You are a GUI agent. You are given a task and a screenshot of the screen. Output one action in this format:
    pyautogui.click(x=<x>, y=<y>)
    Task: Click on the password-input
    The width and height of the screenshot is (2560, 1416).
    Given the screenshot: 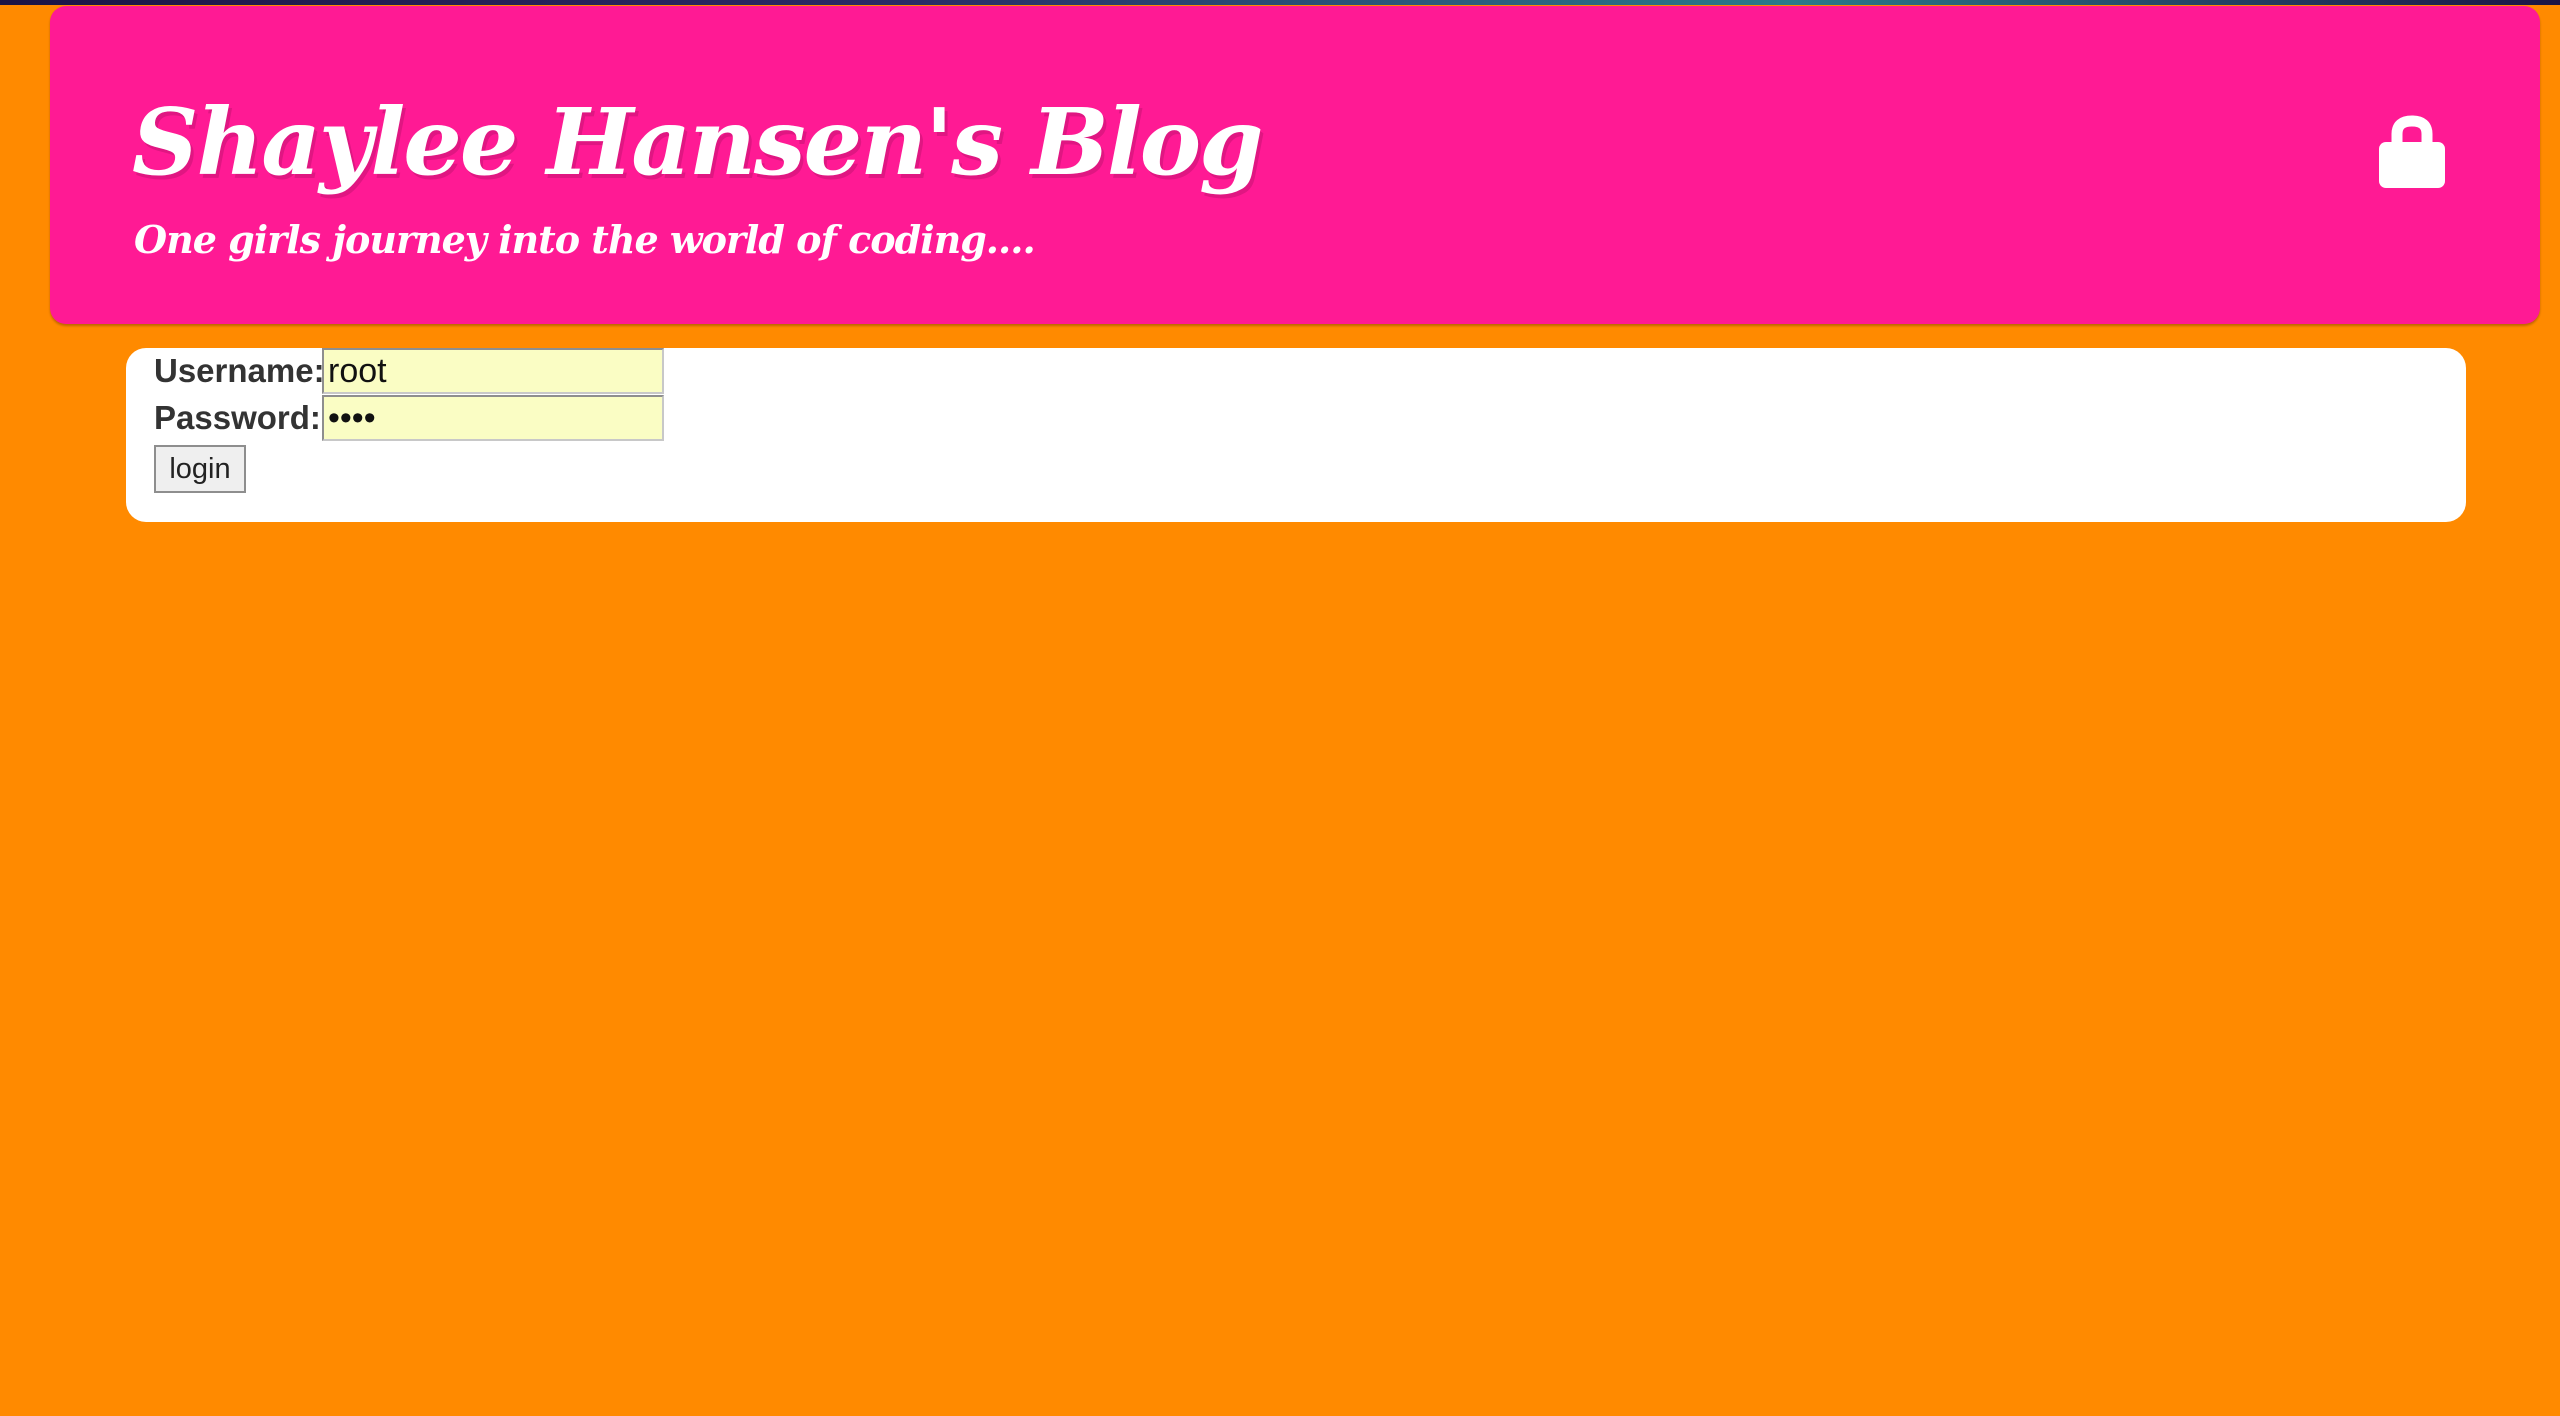 What is the action you would take?
    pyautogui.click(x=493, y=418)
    